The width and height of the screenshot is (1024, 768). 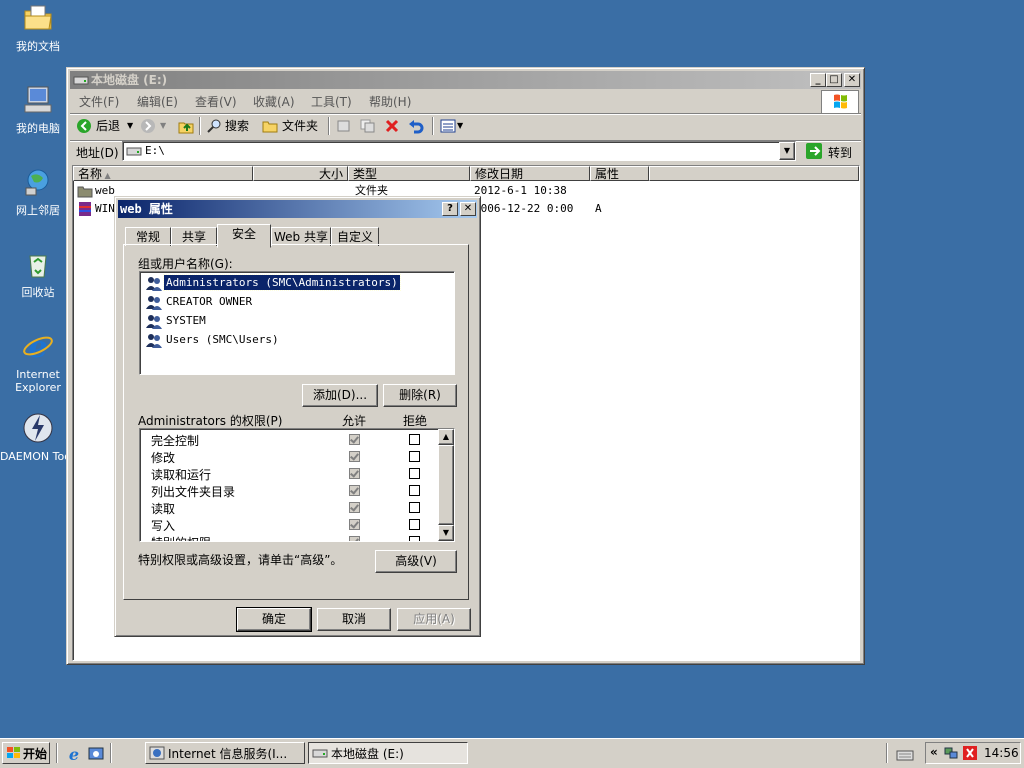 What do you see at coordinates (298, 302) in the screenshot?
I see `user-item: CREATOR OWNER` at bounding box center [298, 302].